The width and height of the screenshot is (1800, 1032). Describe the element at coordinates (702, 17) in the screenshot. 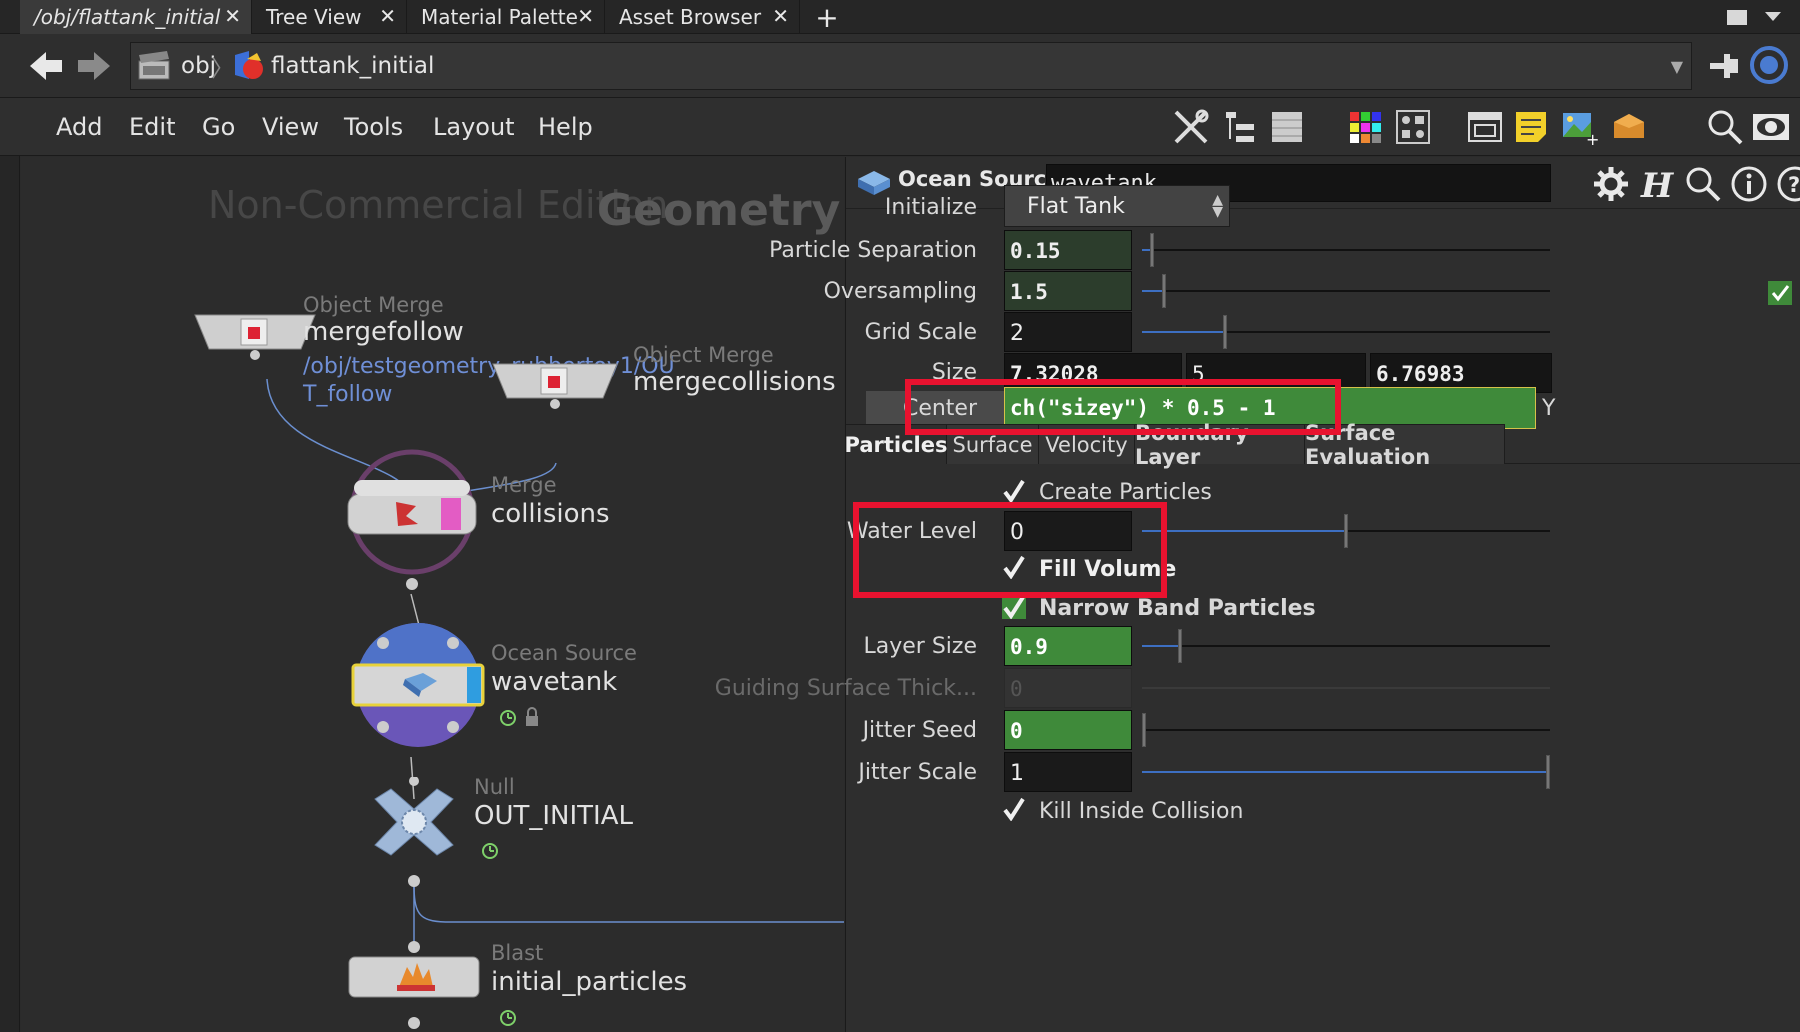

I see `tab-asset-browser: Asset Browser ✕` at that location.